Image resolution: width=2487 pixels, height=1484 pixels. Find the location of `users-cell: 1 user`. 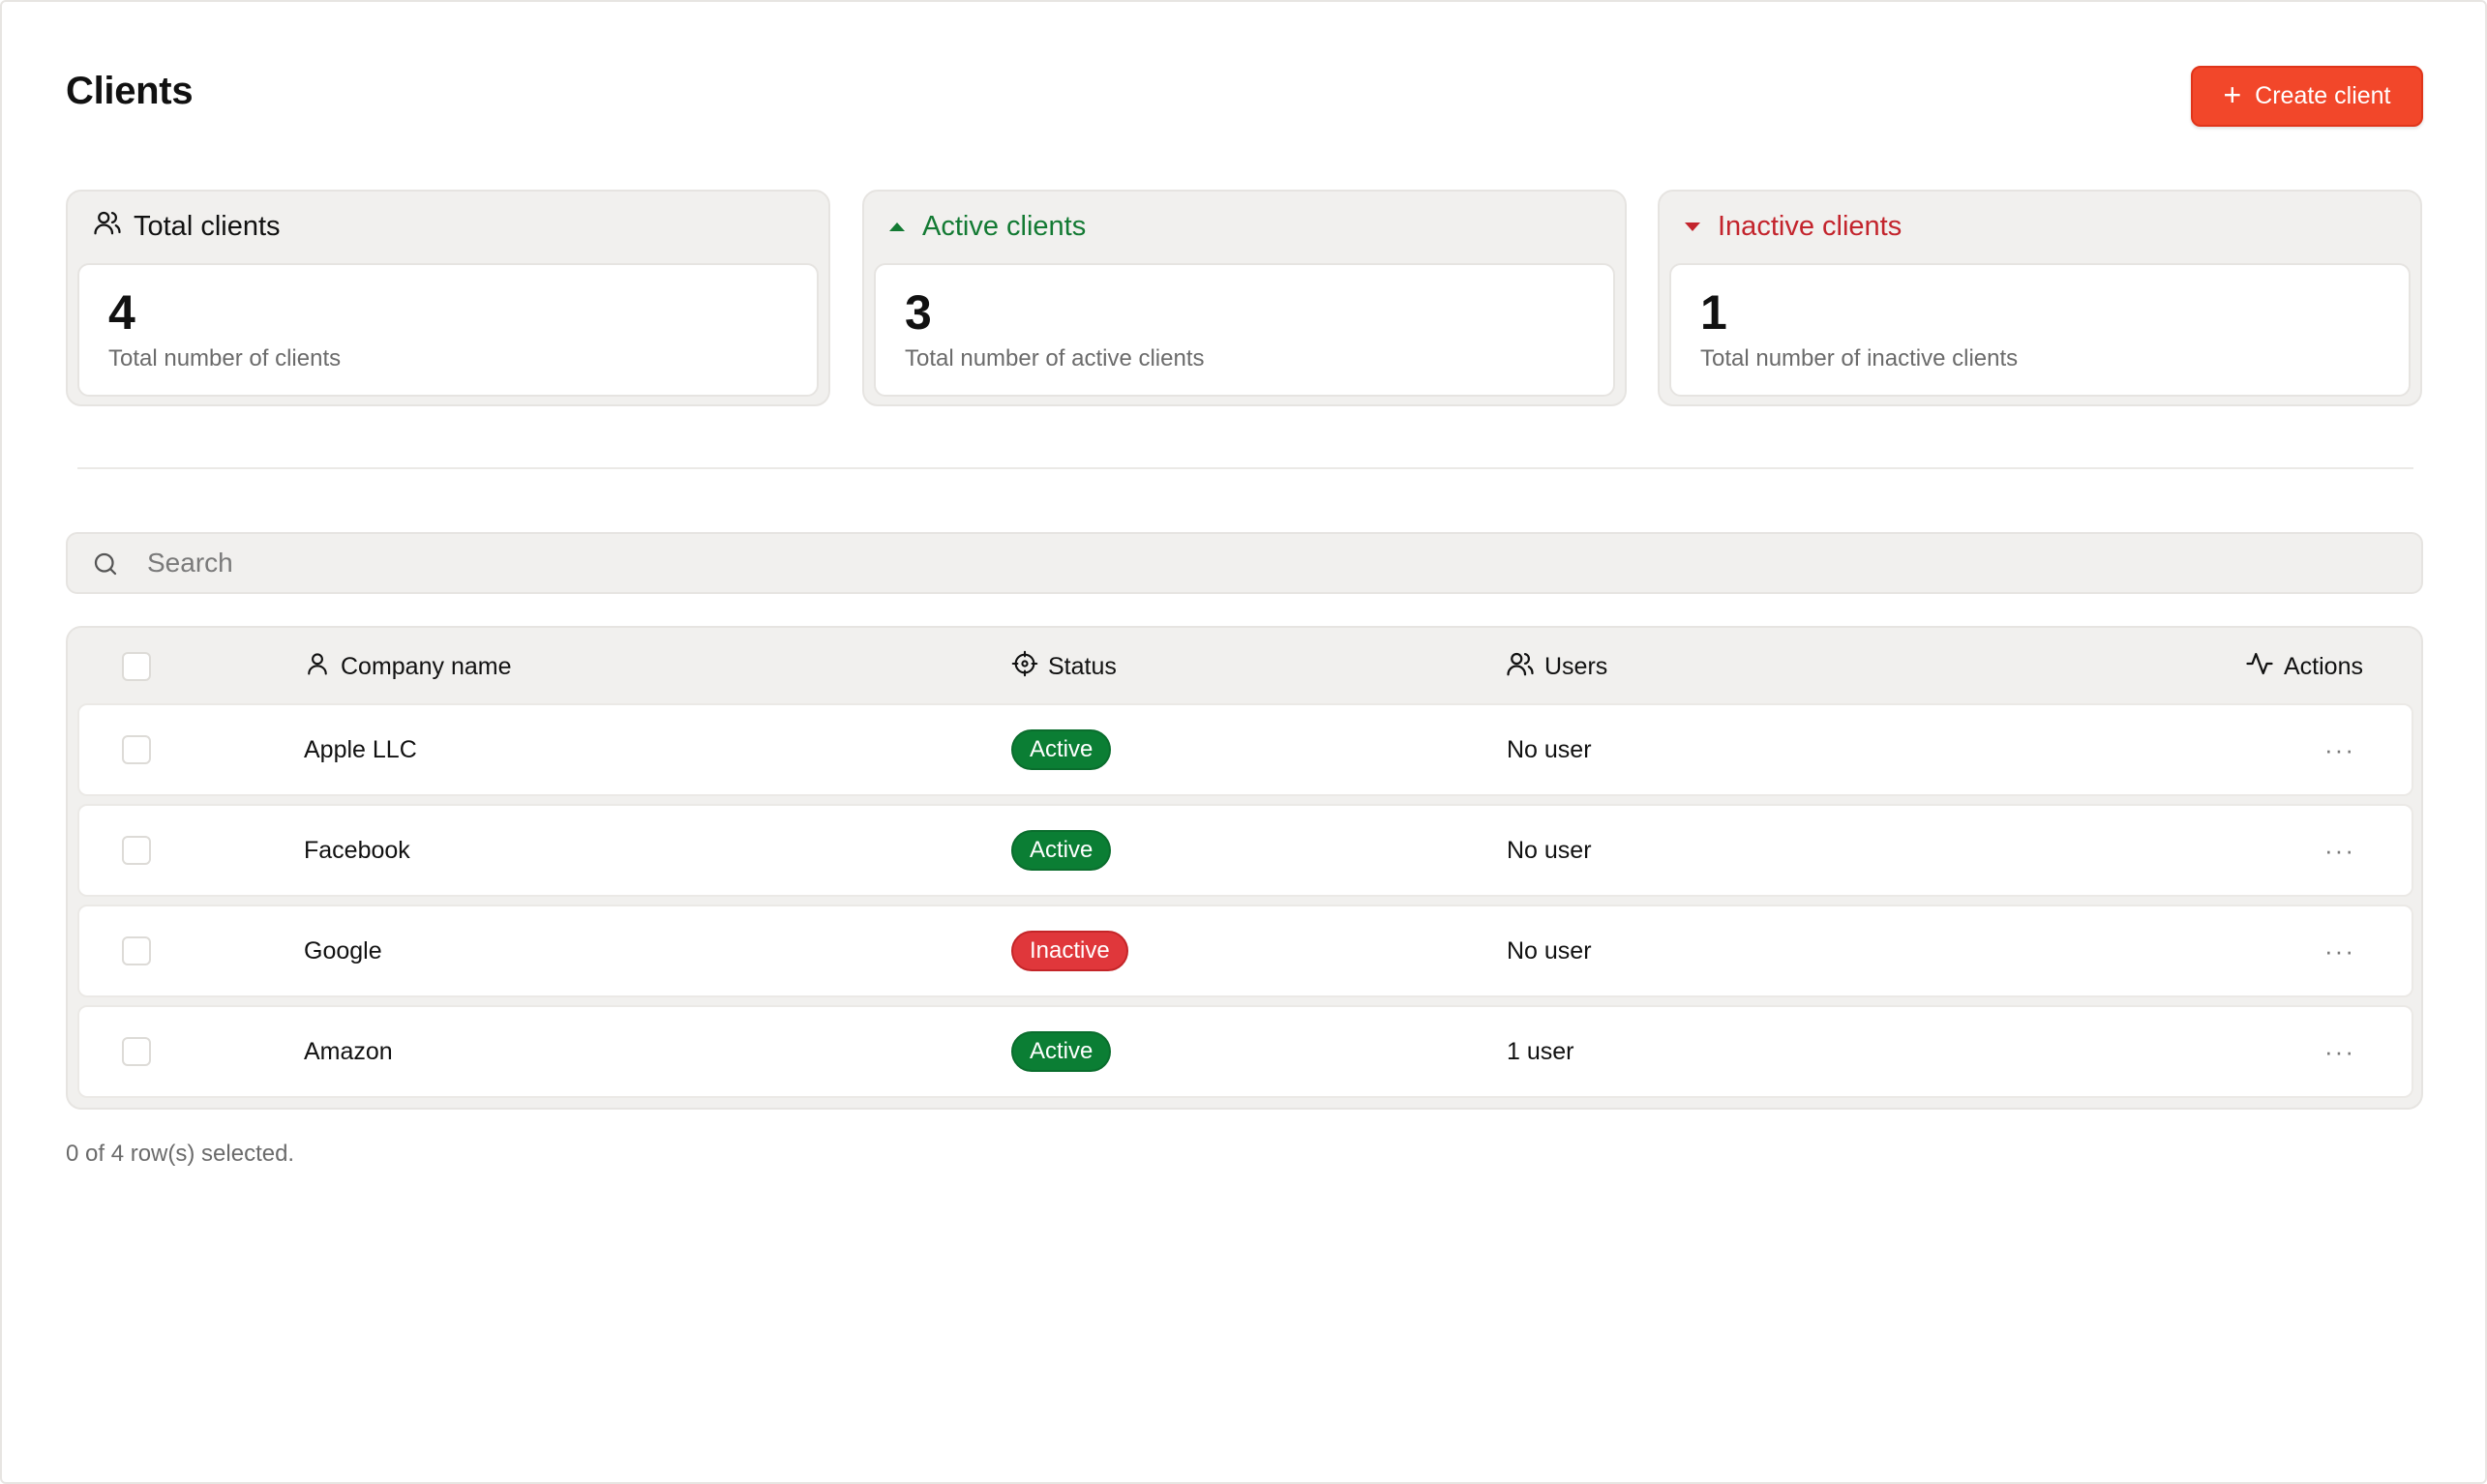

users-cell: 1 user is located at coordinates (1540, 1051).